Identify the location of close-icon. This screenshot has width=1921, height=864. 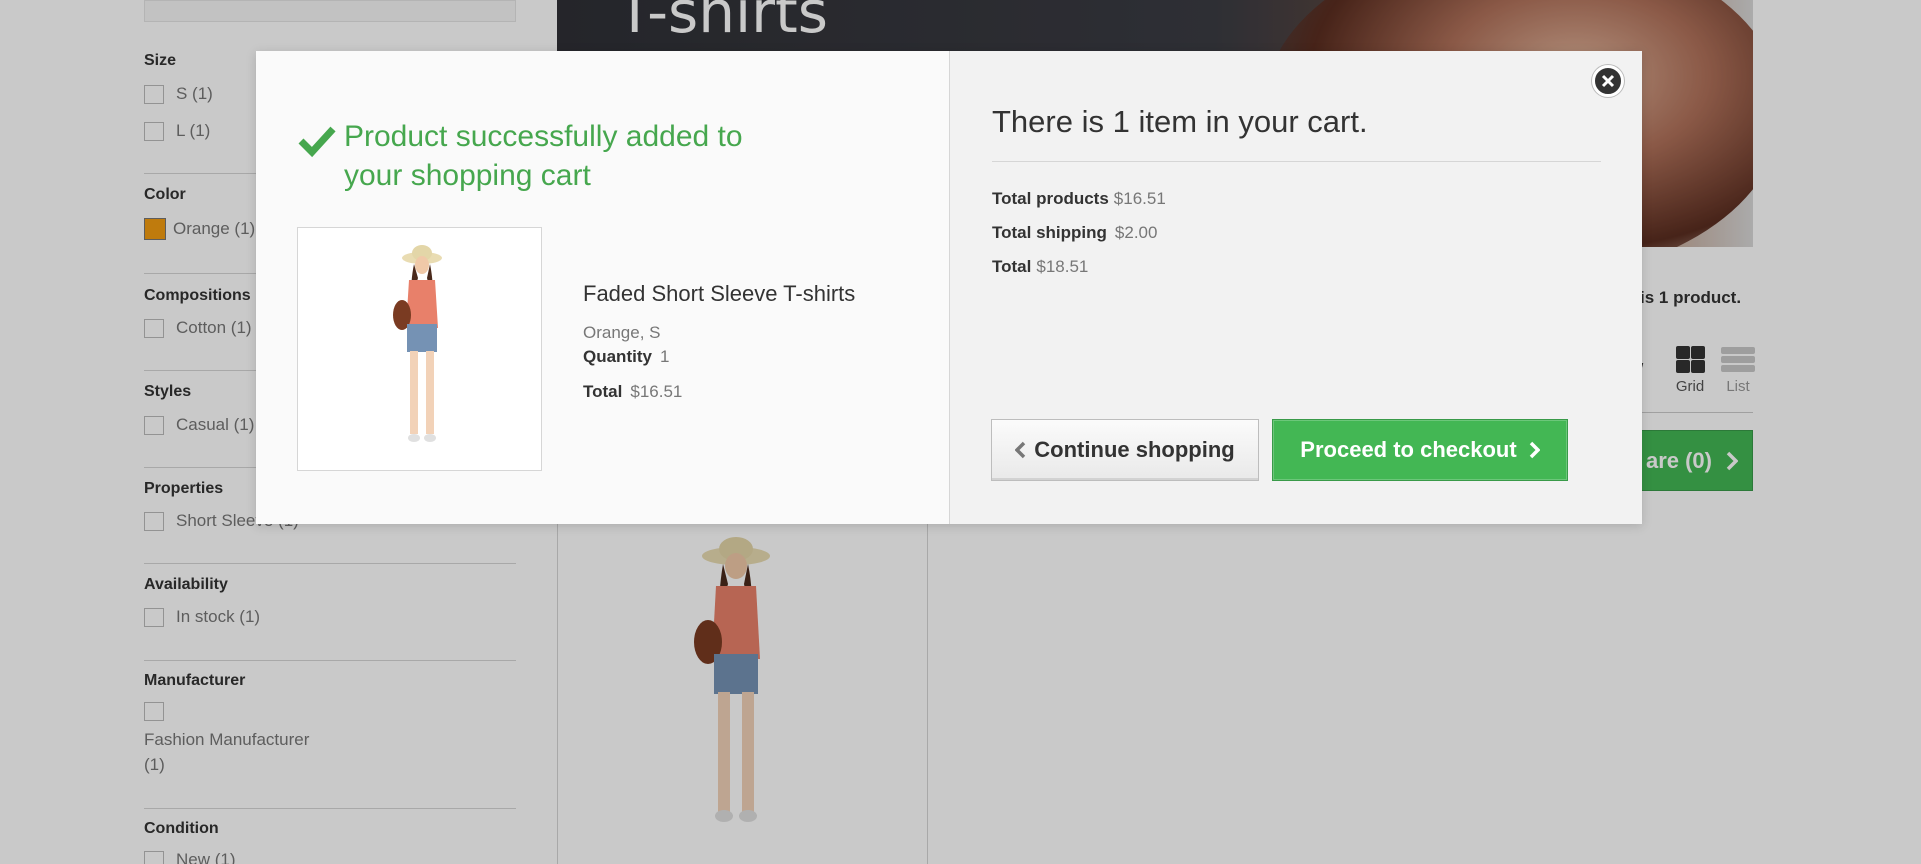
(1608, 81).